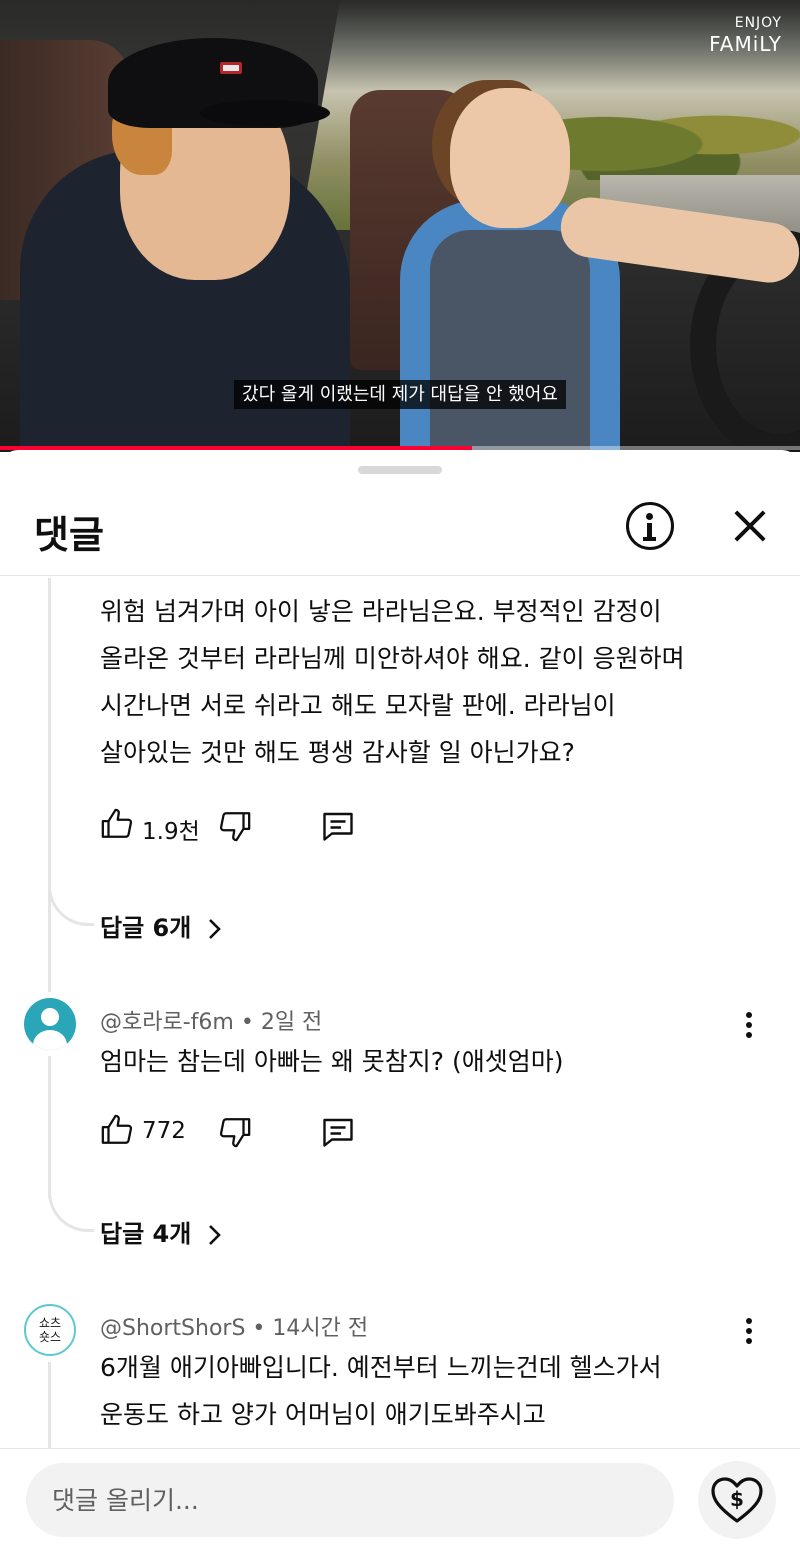  Describe the element at coordinates (172, 1328) in the screenshot. I see `comment-author: @ShortShorS` at that location.